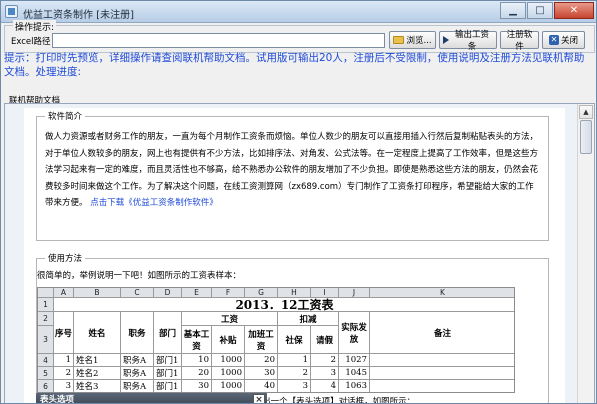 This screenshot has height=404, width=597. What do you see at coordinates (11, 11) in the screenshot?
I see `app-icon` at bounding box center [11, 11].